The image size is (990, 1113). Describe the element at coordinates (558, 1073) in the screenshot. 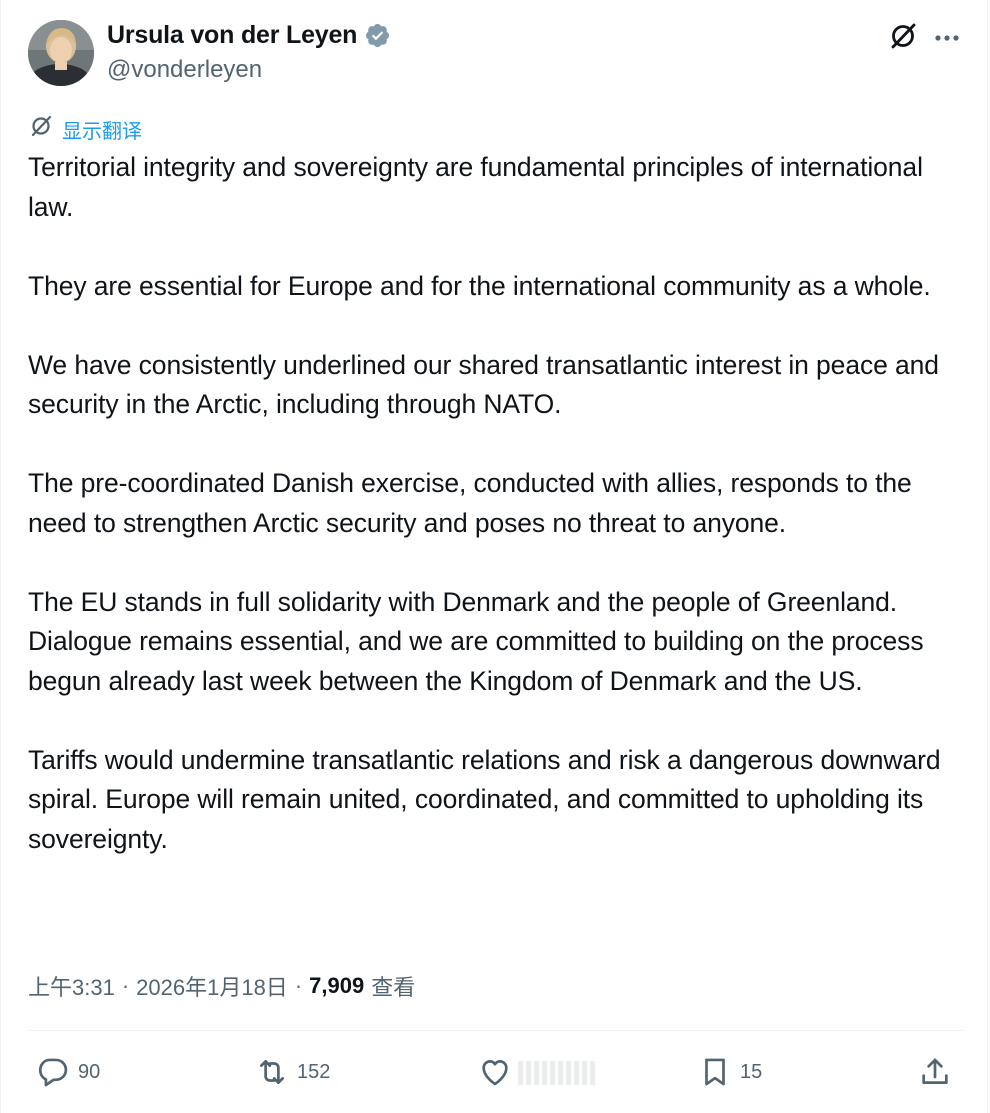

I see `like-count-overlay` at that location.